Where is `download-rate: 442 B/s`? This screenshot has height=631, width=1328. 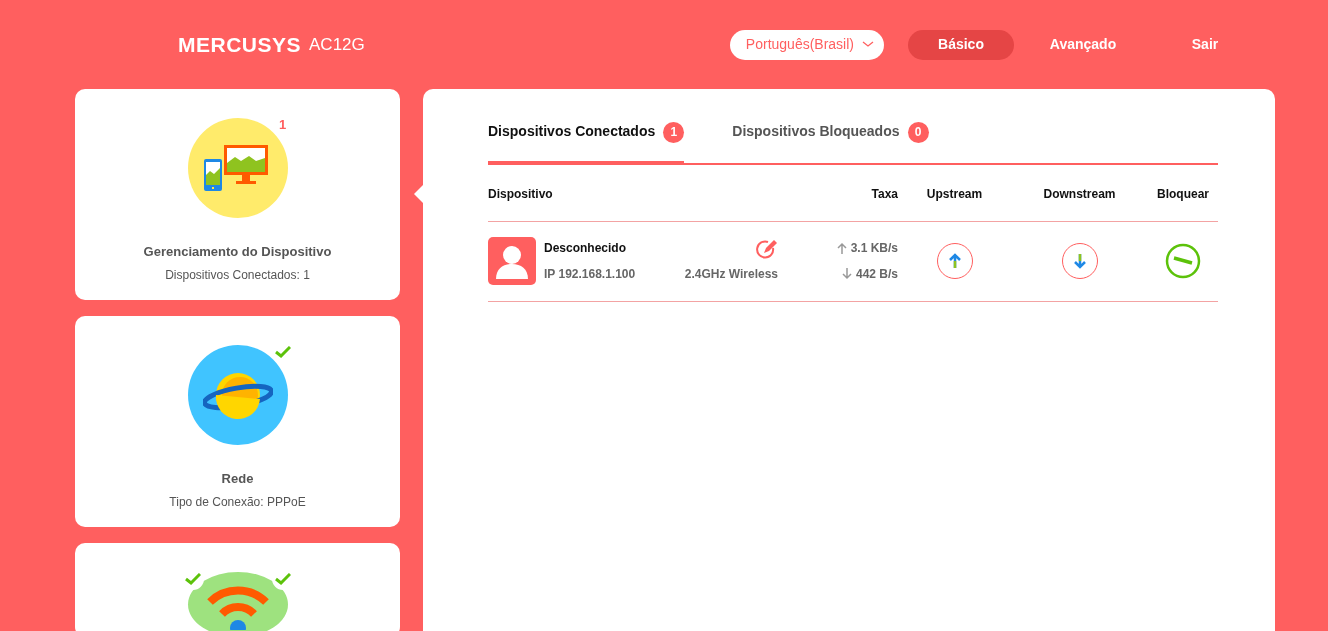 download-rate: 442 B/s is located at coordinates (869, 274).